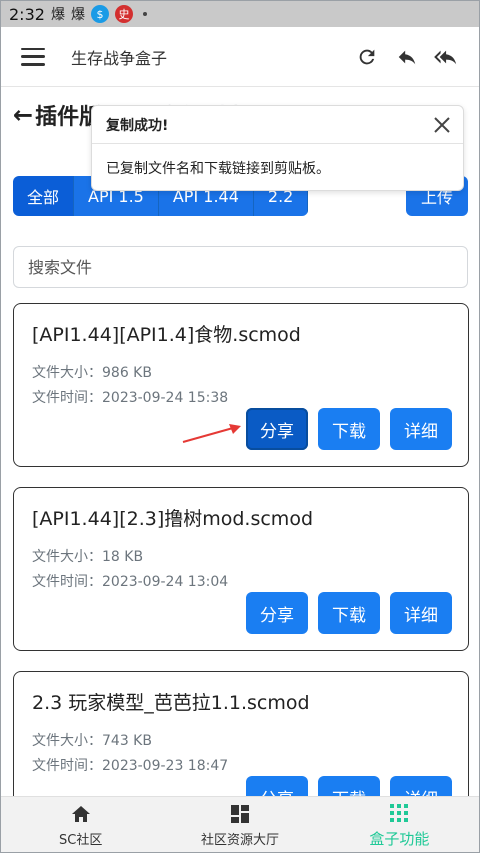  Describe the element at coordinates (44, 196) in the screenshot. I see `tab-all: 全部` at that location.